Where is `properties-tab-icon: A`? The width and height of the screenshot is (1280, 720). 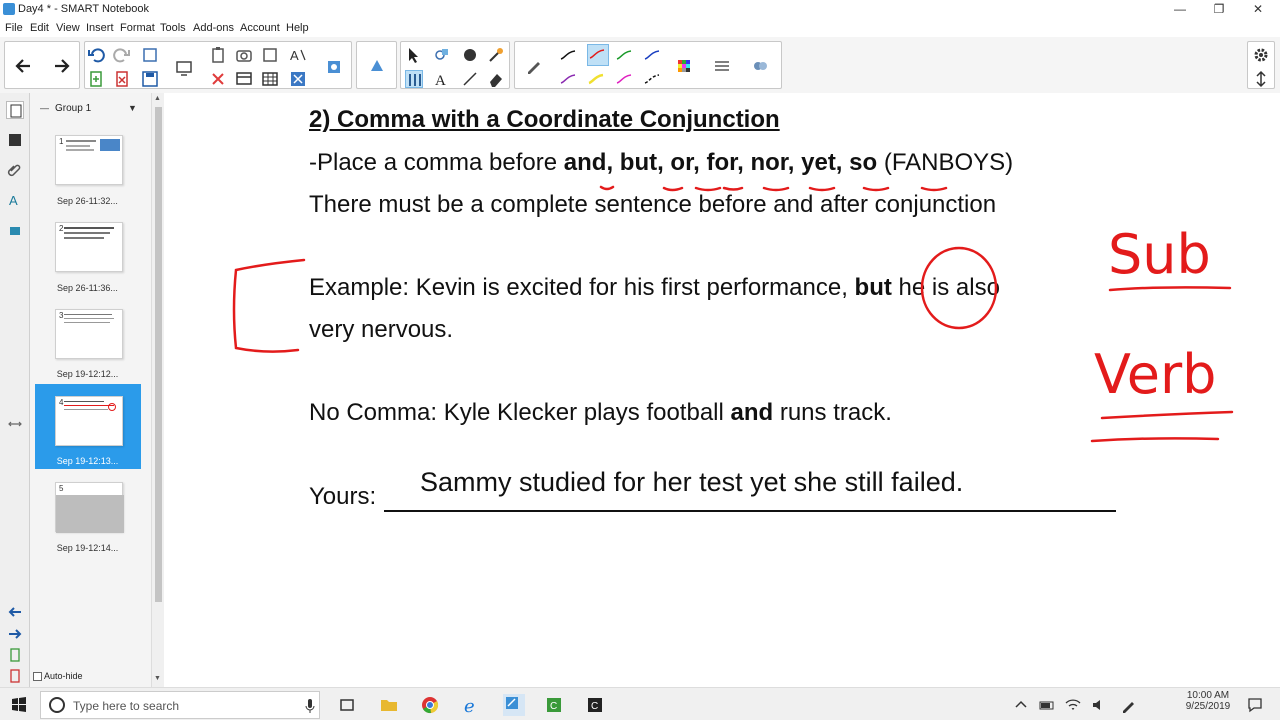 properties-tab-icon: A is located at coordinates (15, 200).